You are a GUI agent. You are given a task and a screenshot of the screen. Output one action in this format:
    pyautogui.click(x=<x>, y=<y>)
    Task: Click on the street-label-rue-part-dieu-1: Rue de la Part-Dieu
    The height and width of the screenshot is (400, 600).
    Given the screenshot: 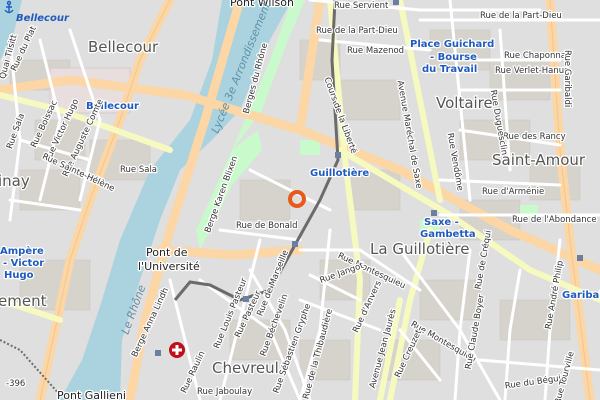 What is the action you would take?
    pyautogui.click(x=357, y=31)
    